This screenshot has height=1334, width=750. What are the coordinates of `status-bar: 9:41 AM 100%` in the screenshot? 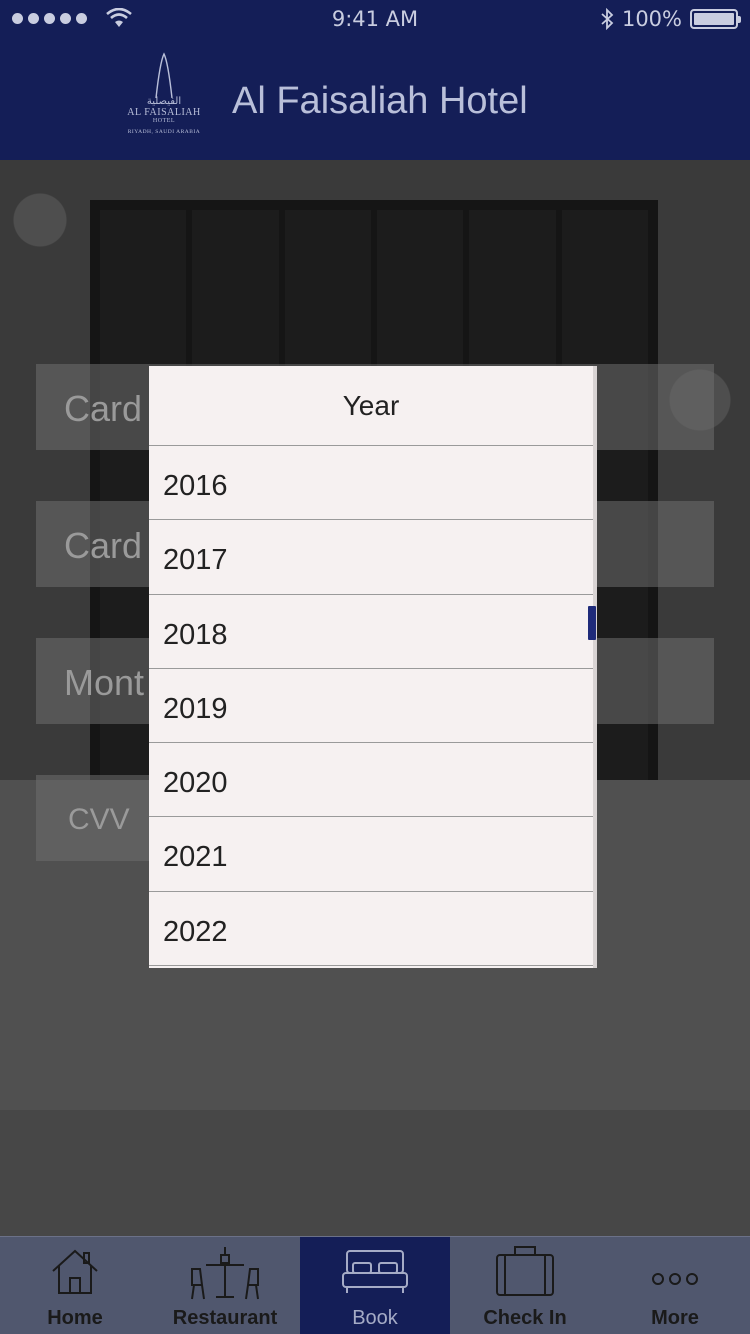 It's located at (375, 20).